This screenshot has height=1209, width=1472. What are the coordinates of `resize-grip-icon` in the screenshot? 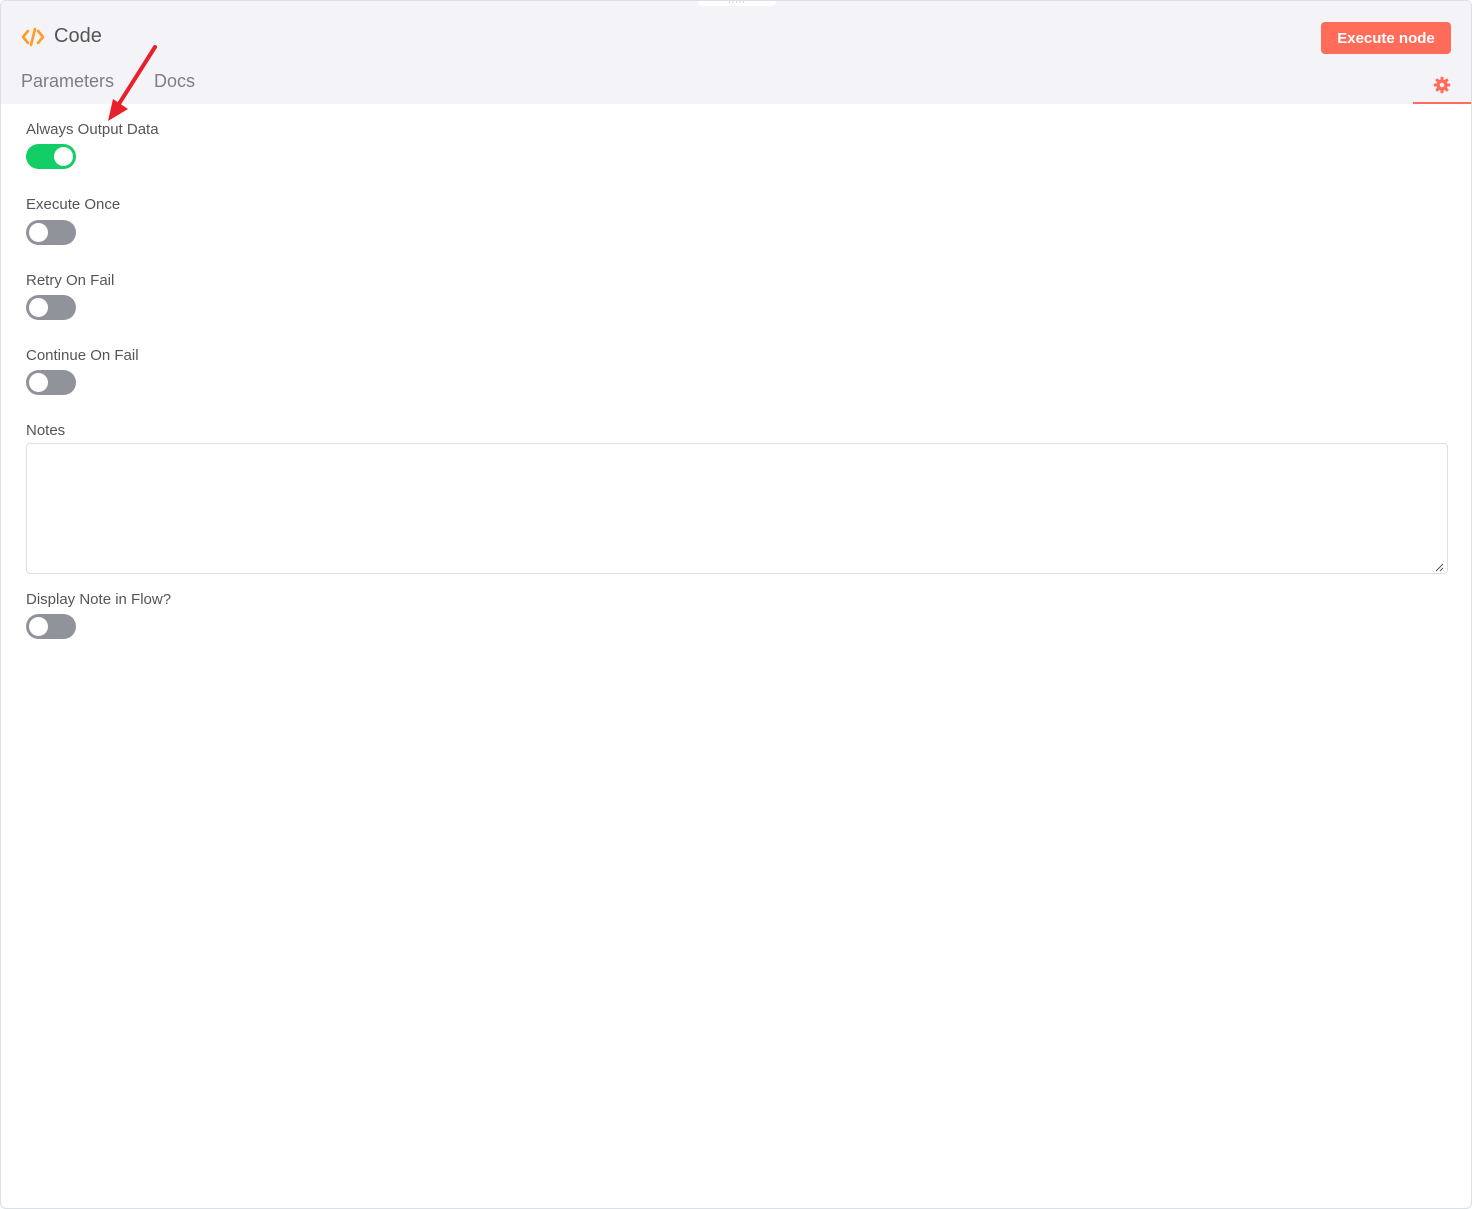 It's located at (1439, 567).